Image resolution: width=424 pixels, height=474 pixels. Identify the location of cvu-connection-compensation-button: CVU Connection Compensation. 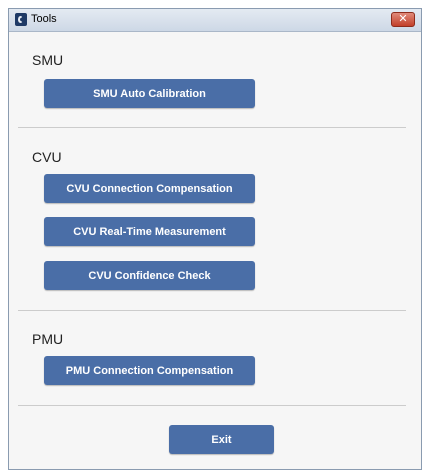
(149, 188).